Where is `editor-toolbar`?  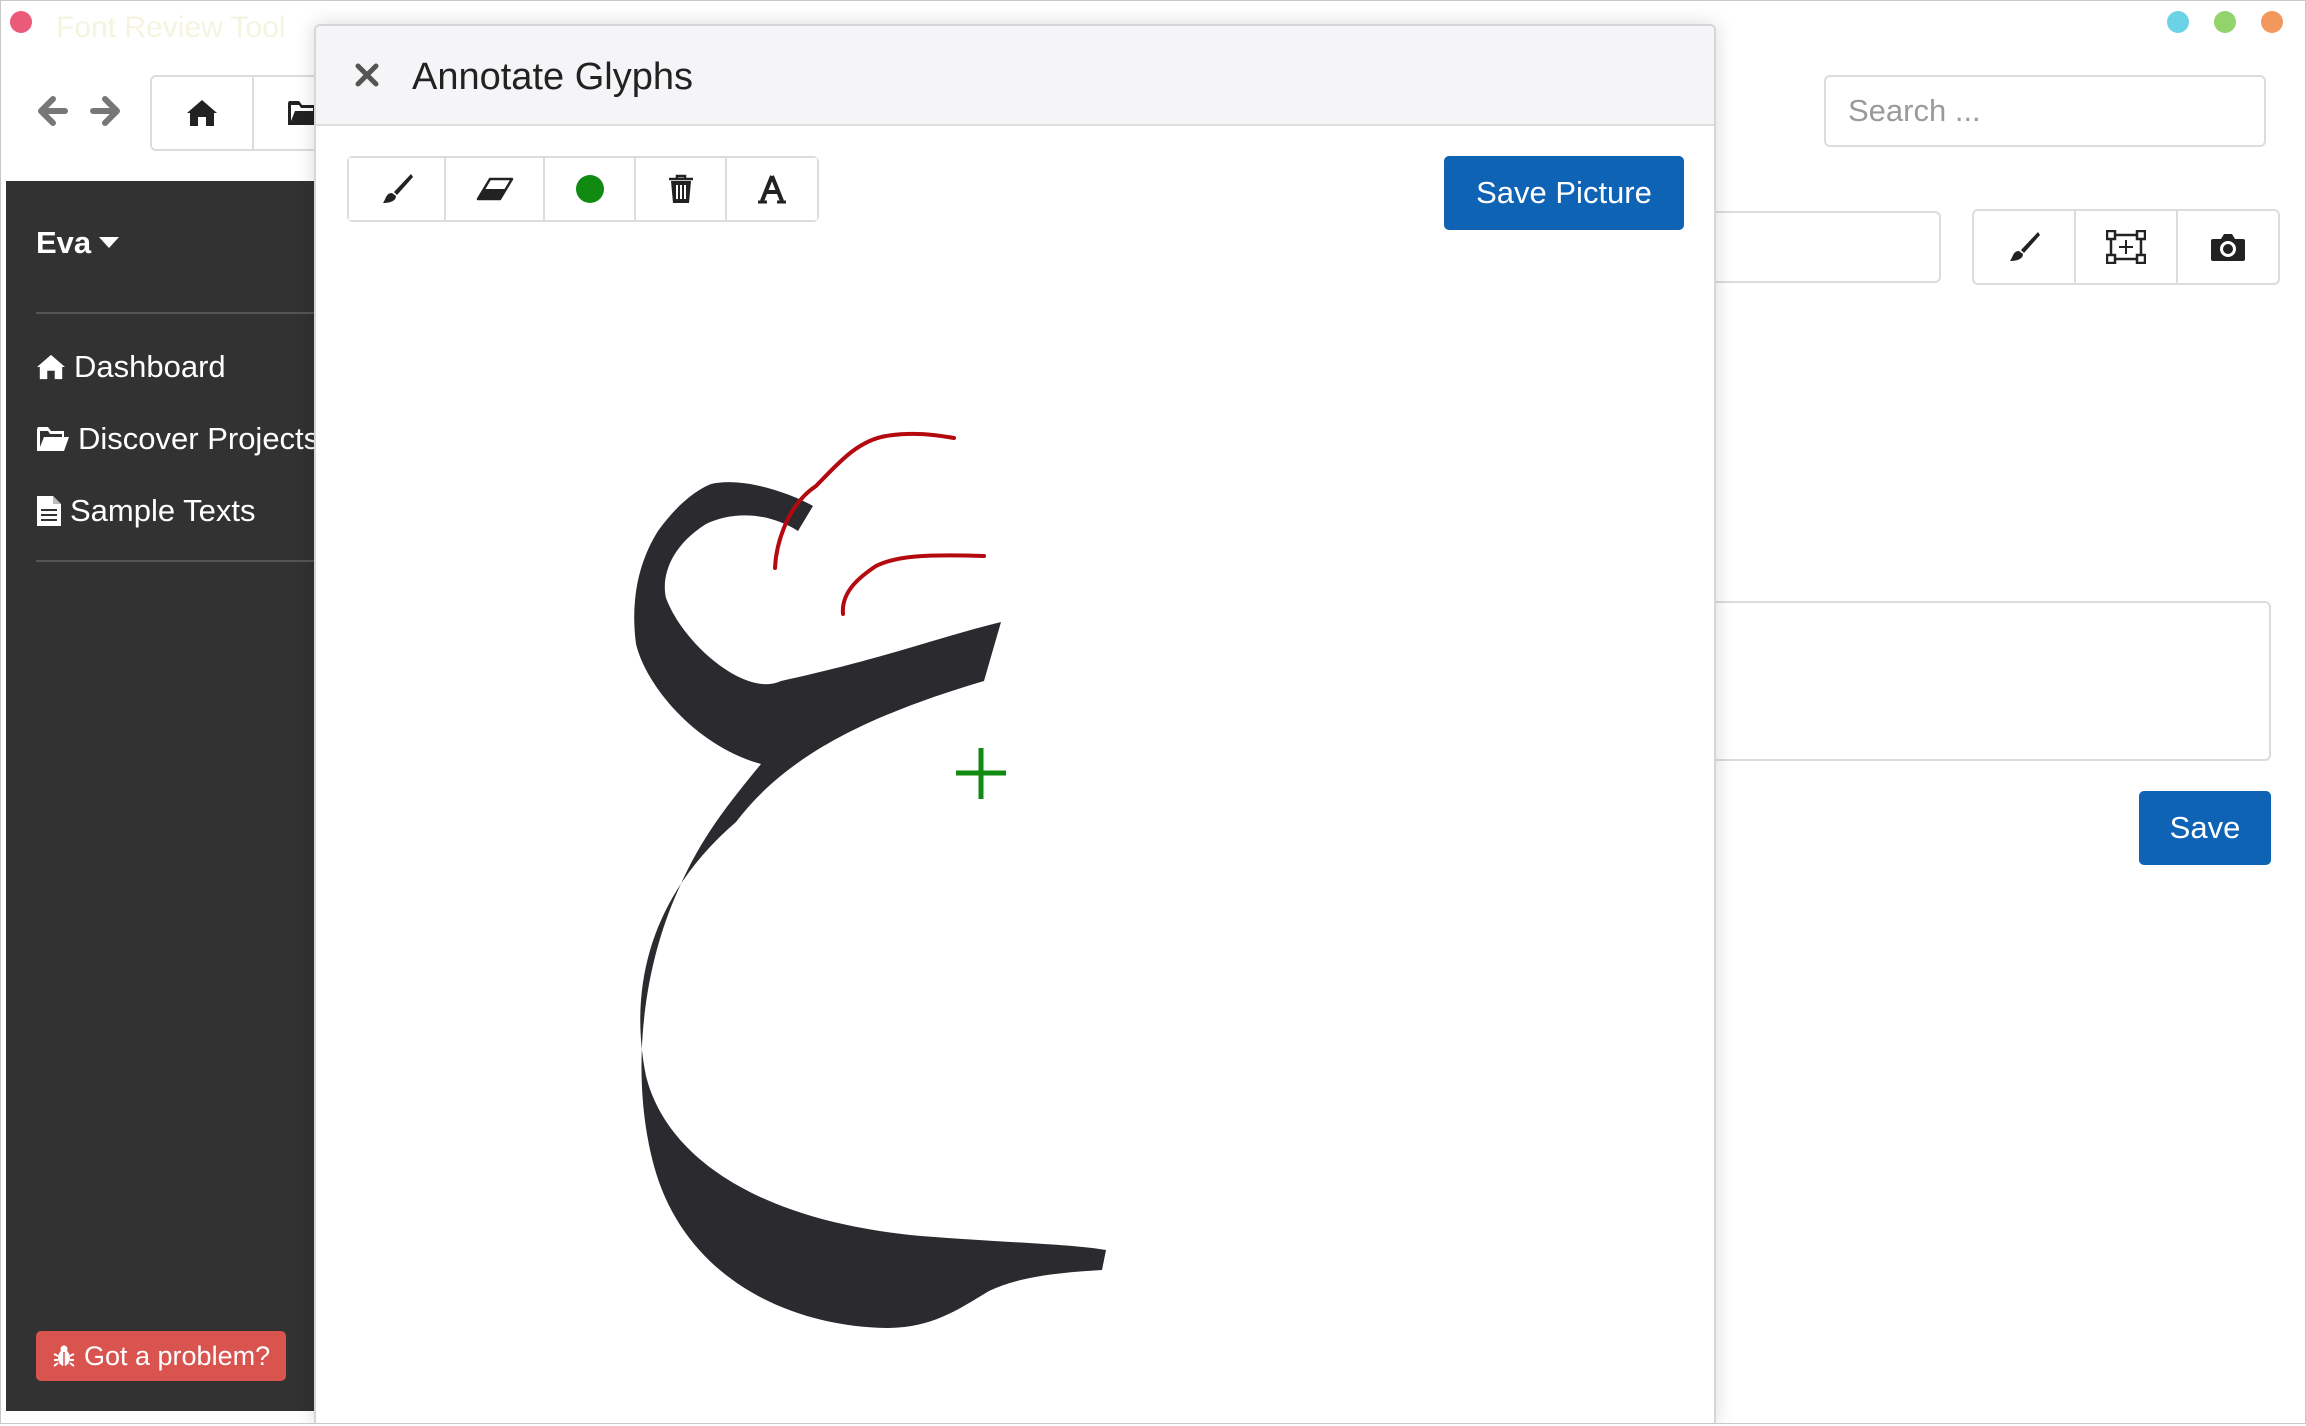 editor-toolbar is located at coordinates (2126, 247).